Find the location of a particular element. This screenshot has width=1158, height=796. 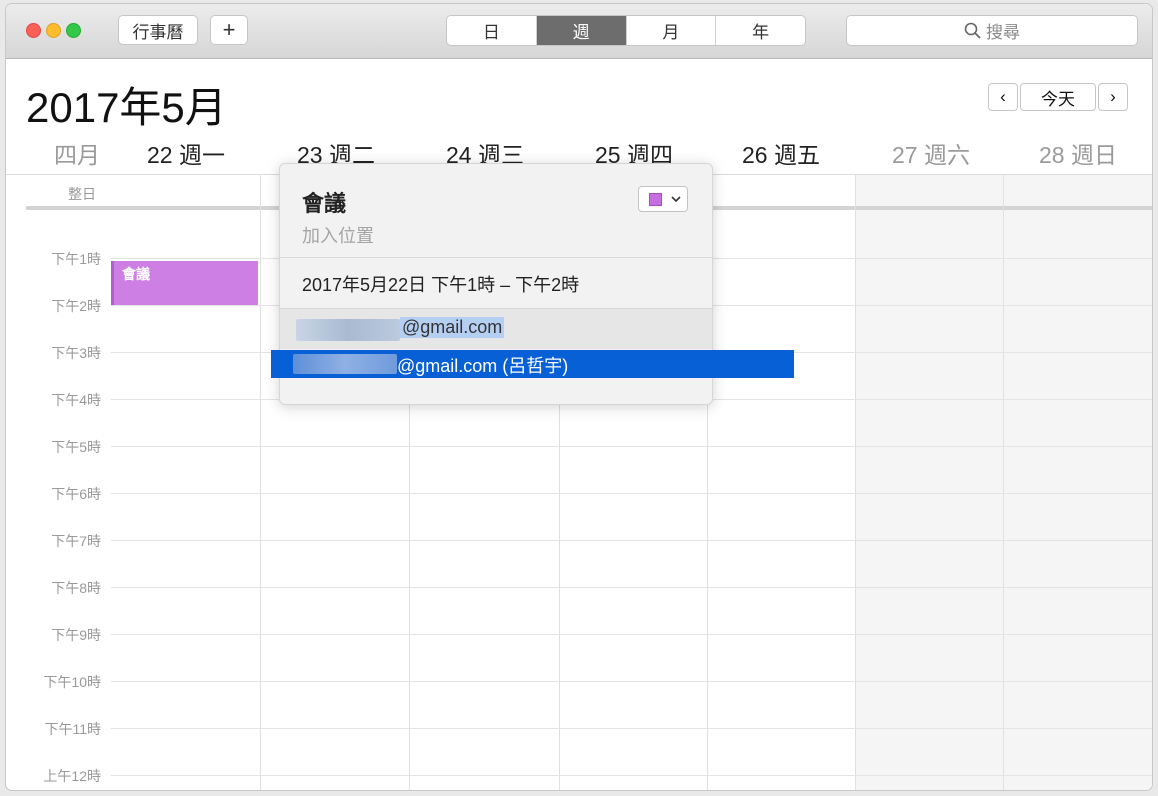

search-field: 搜尋 is located at coordinates (992, 30).